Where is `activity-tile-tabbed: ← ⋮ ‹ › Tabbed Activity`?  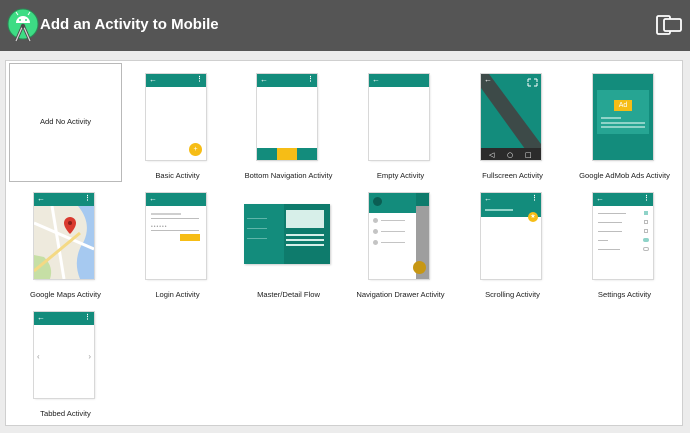 activity-tile-tabbed: ← ⋮ ‹ › Tabbed Activity is located at coordinates (65, 360).